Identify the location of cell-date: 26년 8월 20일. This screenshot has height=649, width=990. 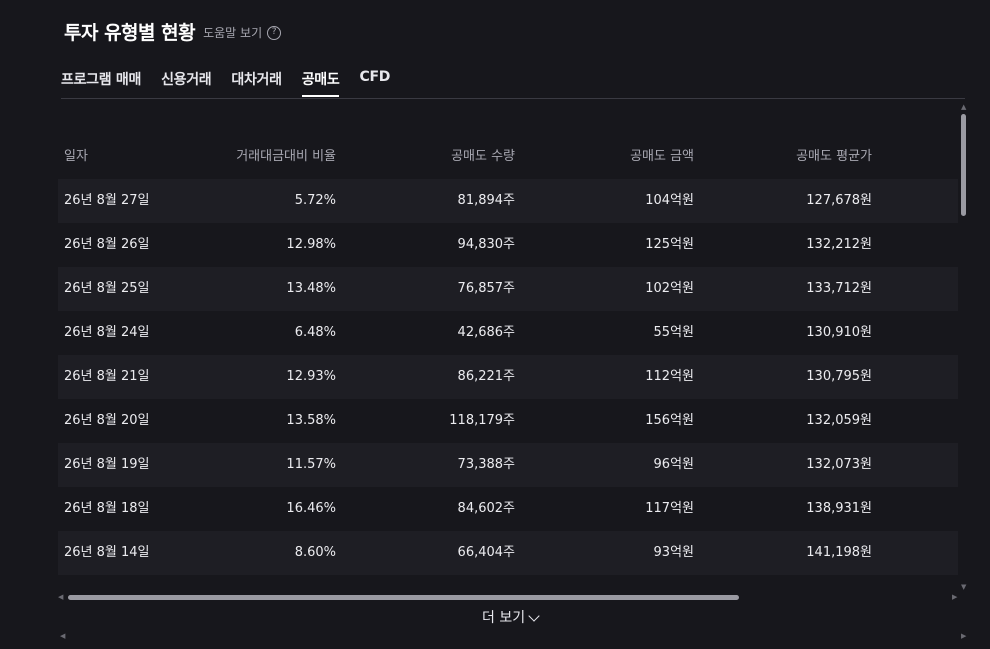
(107, 420).